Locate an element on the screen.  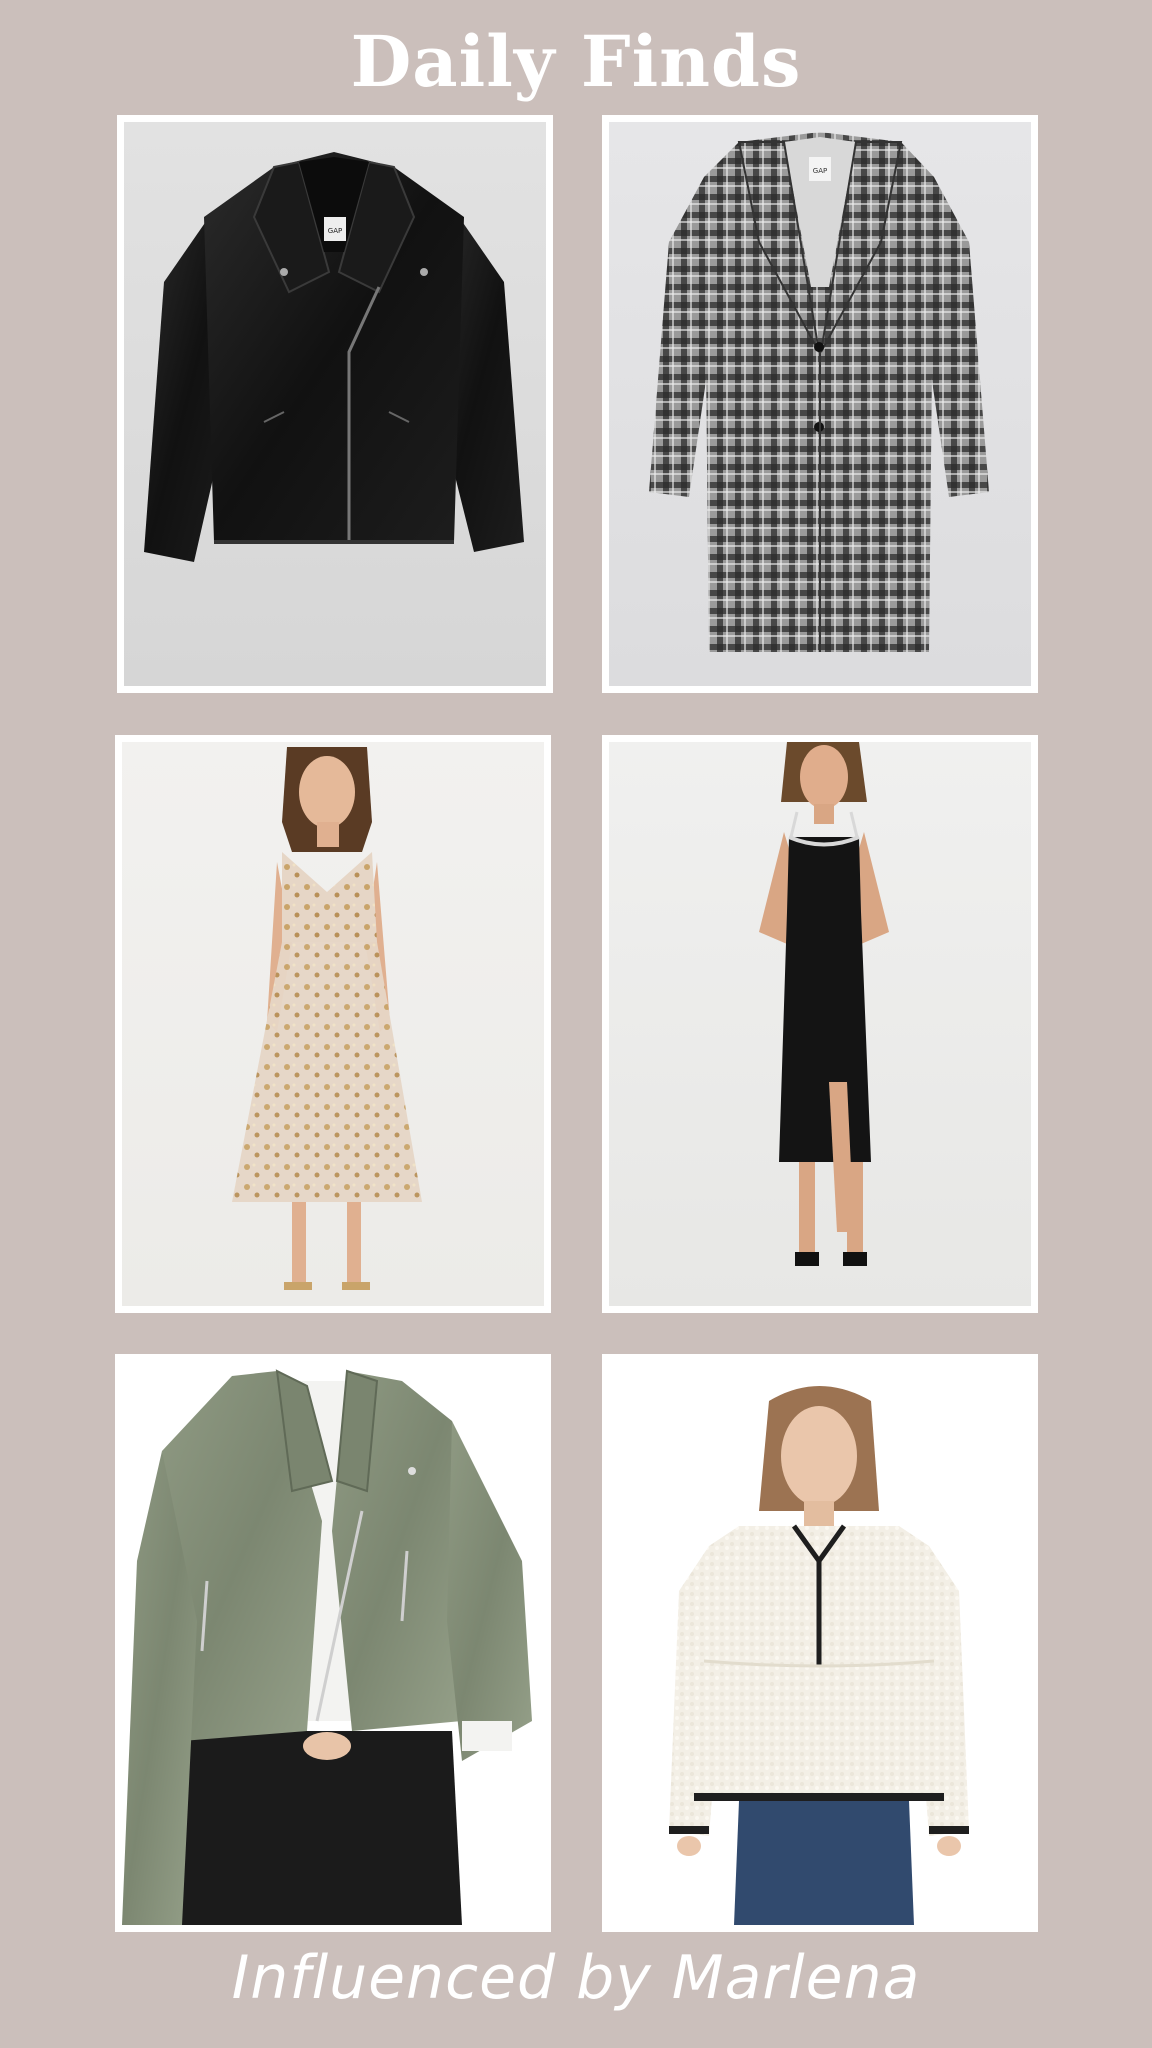
product-card-plaid-coat: GAP is located at coordinates (820, 404).